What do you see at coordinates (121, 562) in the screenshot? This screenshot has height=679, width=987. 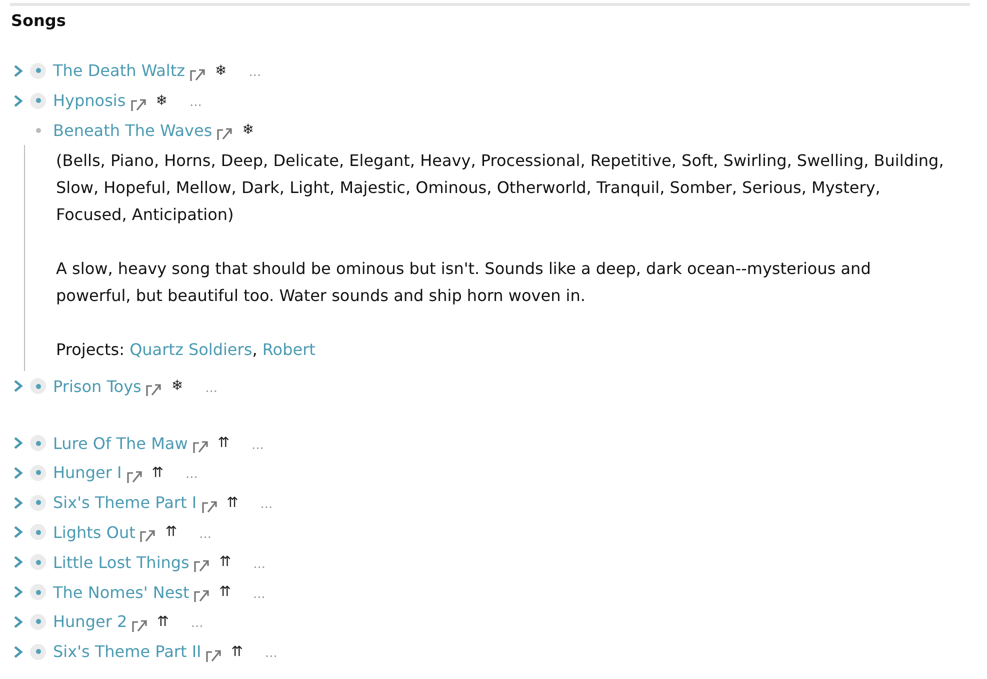 I see `song-link: Little Lost Things` at bounding box center [121, 562].